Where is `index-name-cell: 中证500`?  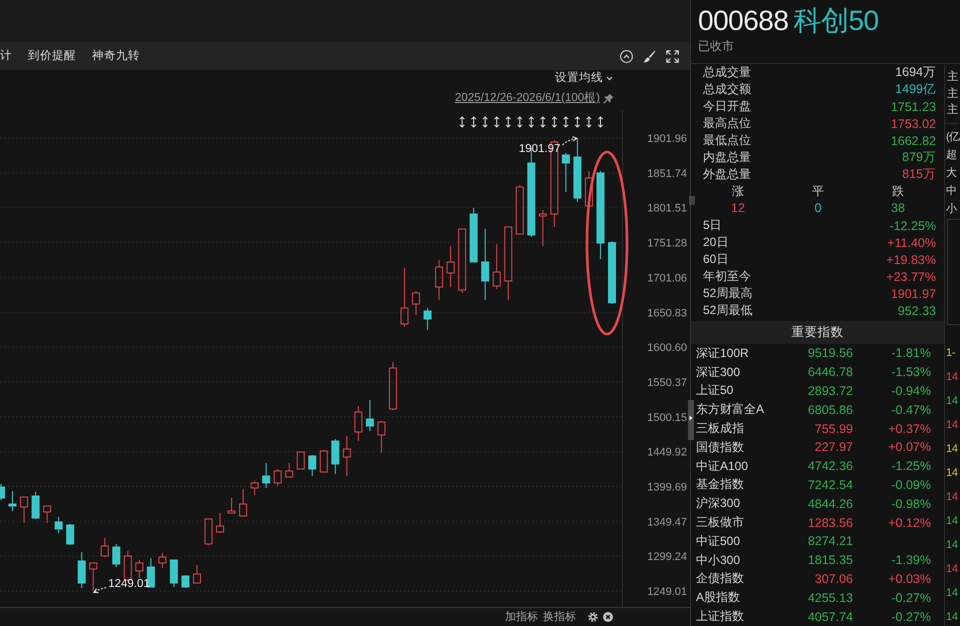 index-name-cell: 中证500 is located at coordinates (718, 541).